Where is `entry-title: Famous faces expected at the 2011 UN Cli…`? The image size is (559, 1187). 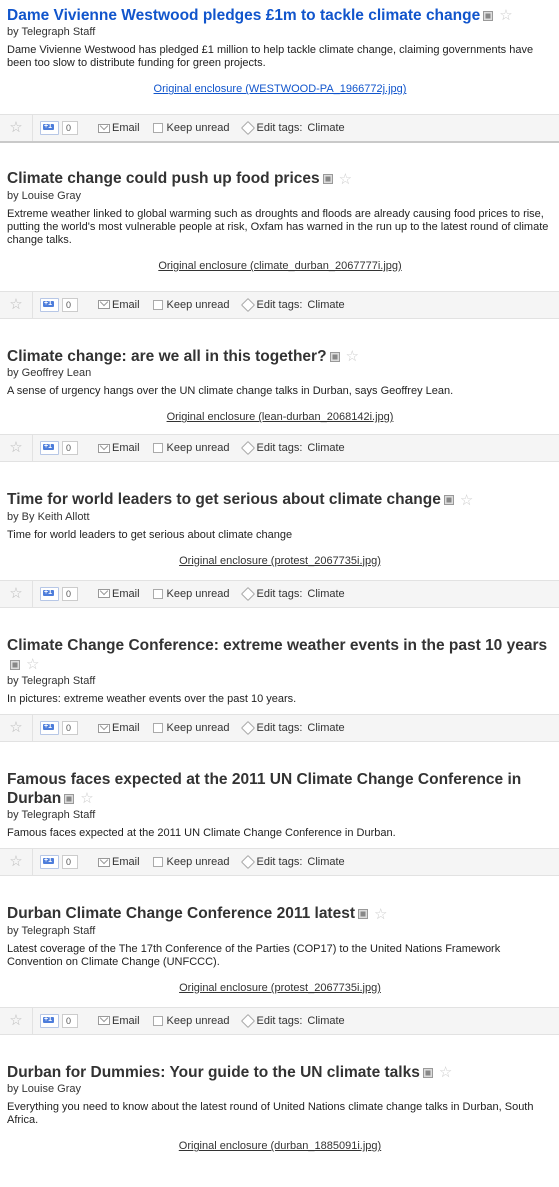
entry-title: Famous faces expected at the 2011 UN Cli… is located at coordinates (280, 789).